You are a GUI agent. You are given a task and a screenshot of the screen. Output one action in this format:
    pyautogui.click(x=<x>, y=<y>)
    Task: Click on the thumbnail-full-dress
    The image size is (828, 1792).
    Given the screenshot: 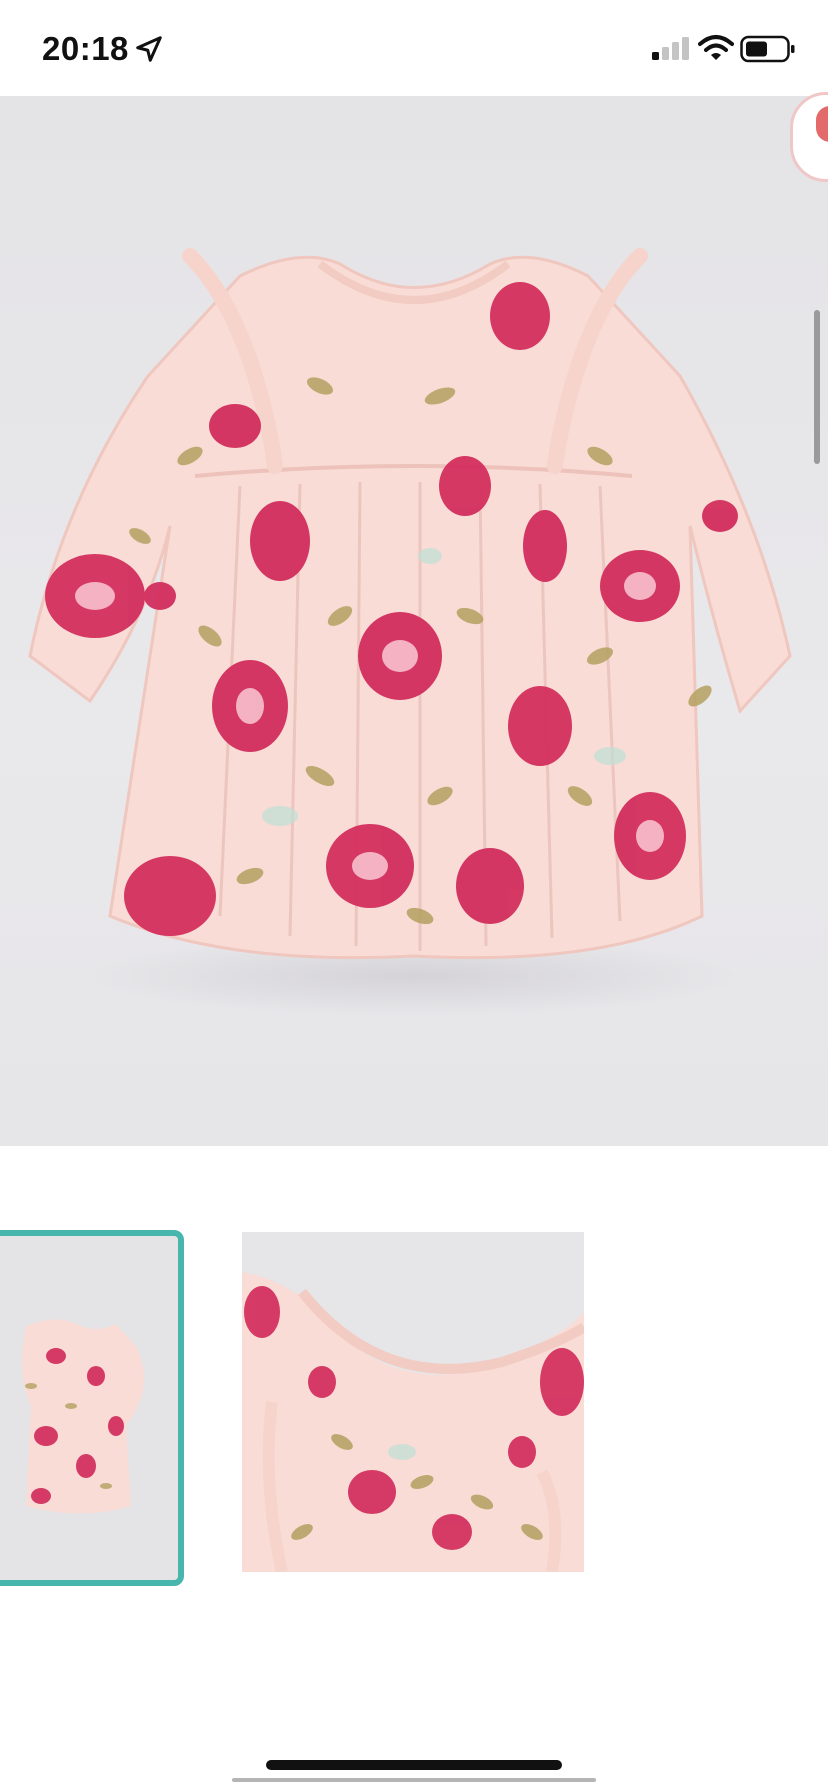 What is the action you would take?
    pyautogui.click(x=92, y=1408)
    